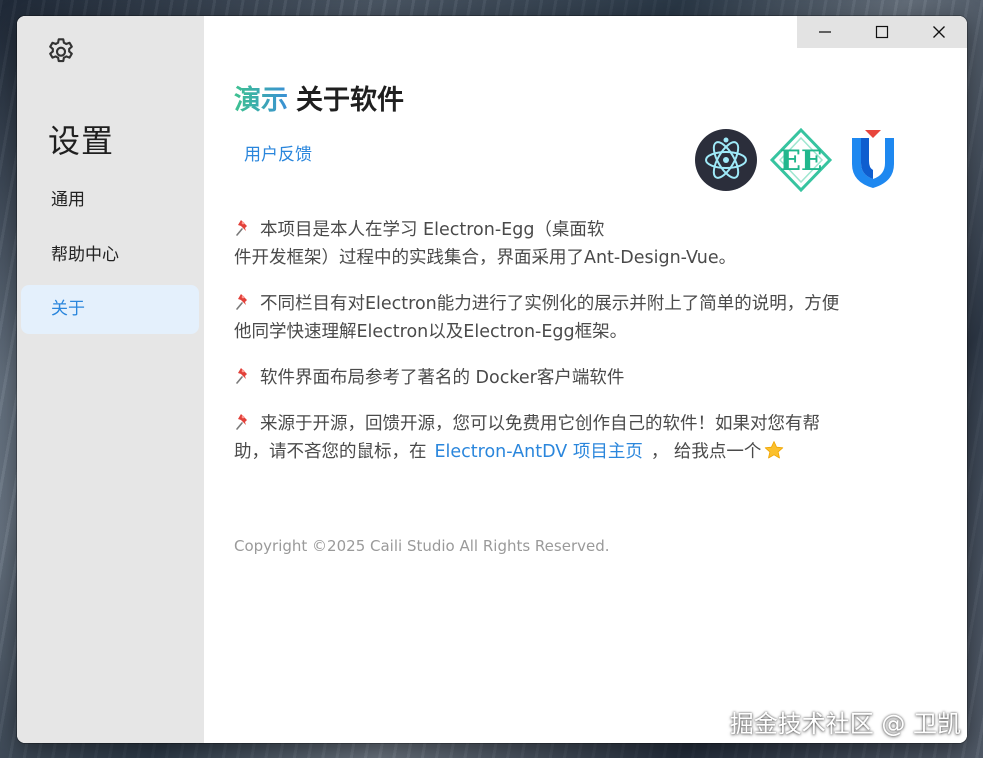  What do you see at coordinates (68, 200) in the screenshot?
I see `sidebar-item-label: 通用` at bounding box center [68, 200].